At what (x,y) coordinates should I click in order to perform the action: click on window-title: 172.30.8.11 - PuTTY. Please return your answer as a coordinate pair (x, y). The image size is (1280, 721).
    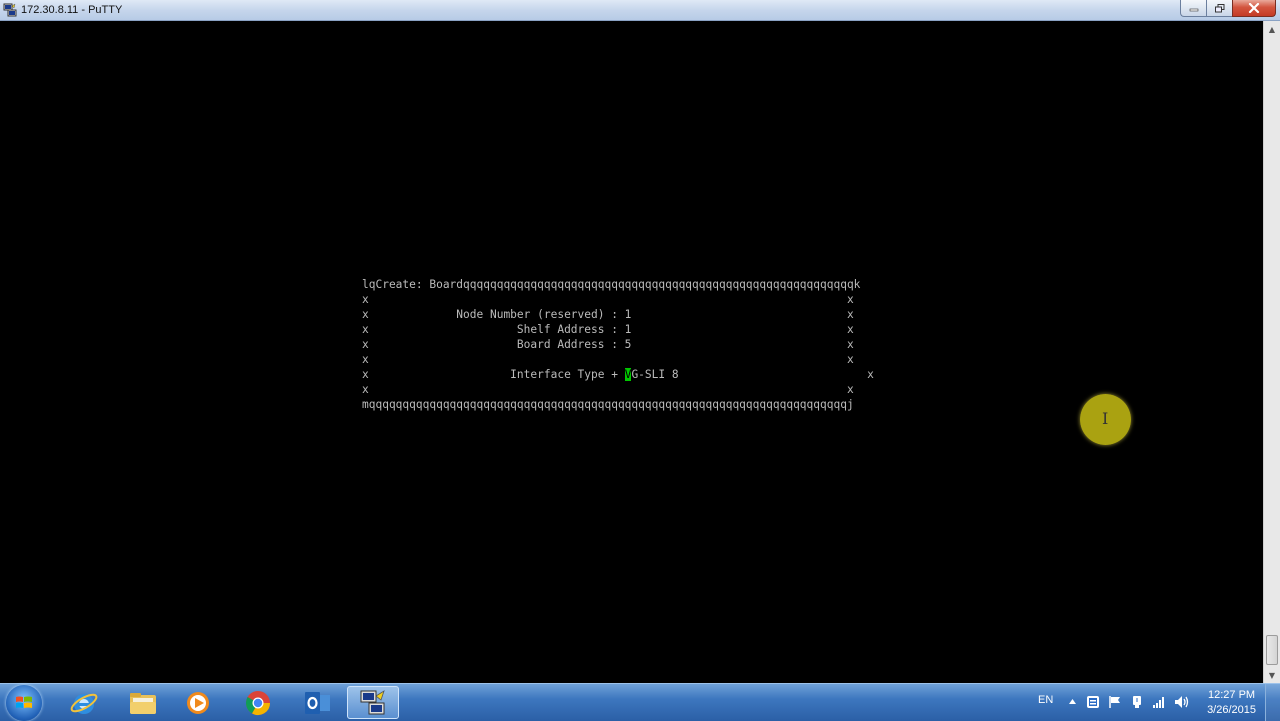
    Looking at the image, I should click on (72, 10).